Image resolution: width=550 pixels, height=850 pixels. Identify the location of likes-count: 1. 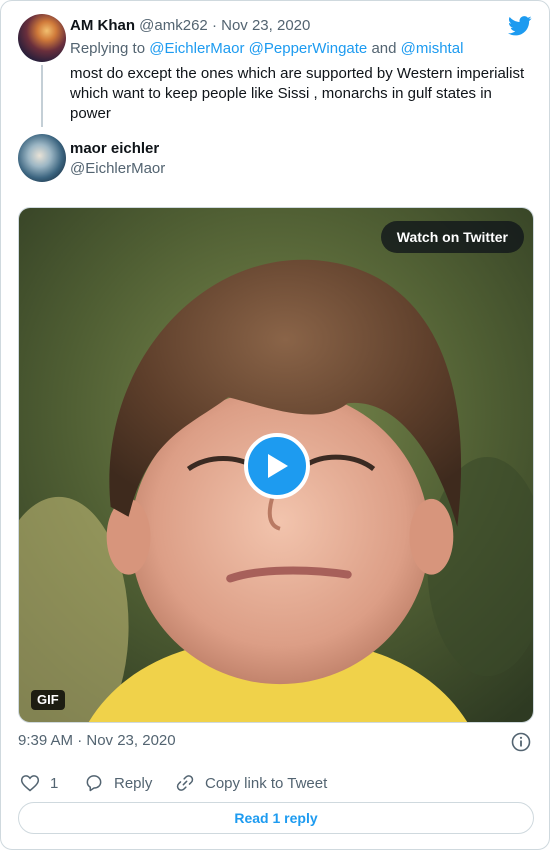
(54, 783).